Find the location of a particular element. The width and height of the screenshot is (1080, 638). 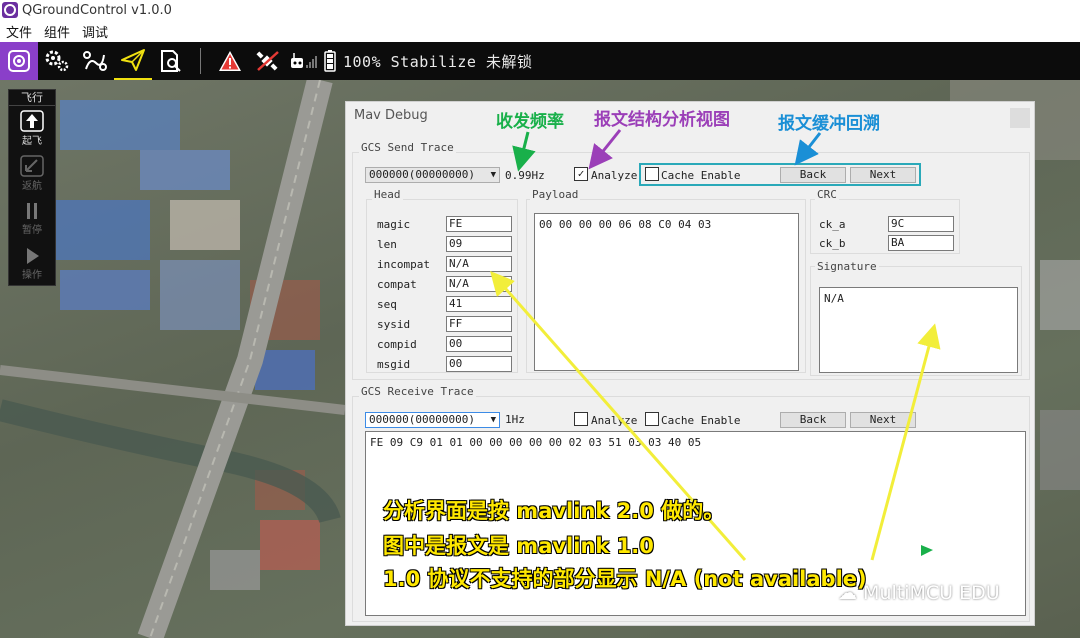

receive-cache-checkbox is located at coordinates (652, 419).